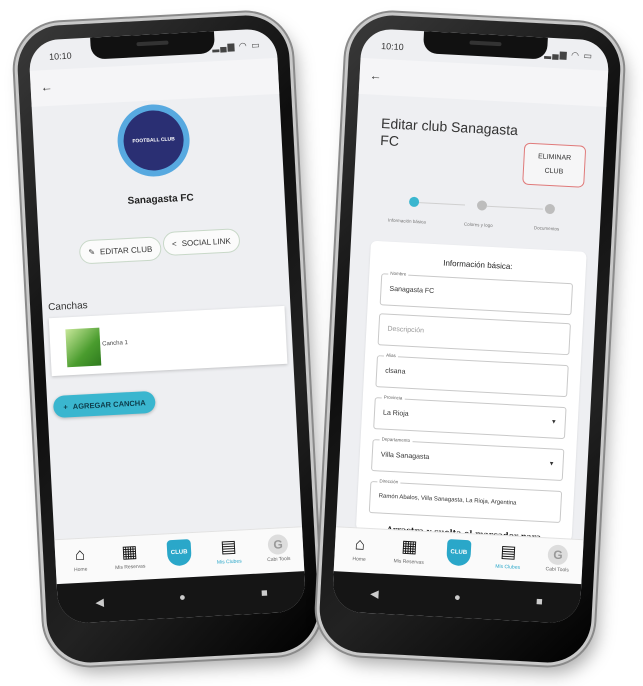  What do you see at coordinates (449, 132) in the screenshot?
I see `page-title: Editar club Sanagasta FC` at bounding box center [449, 132].